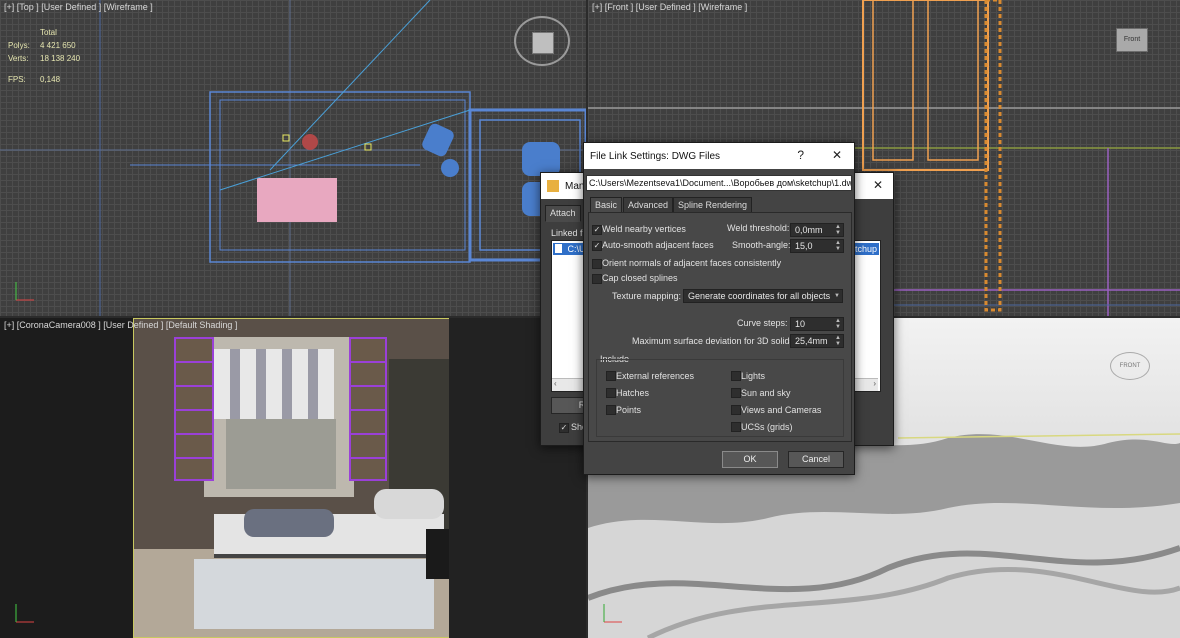  I want to click on help-icon: ?, so click(800, 155).